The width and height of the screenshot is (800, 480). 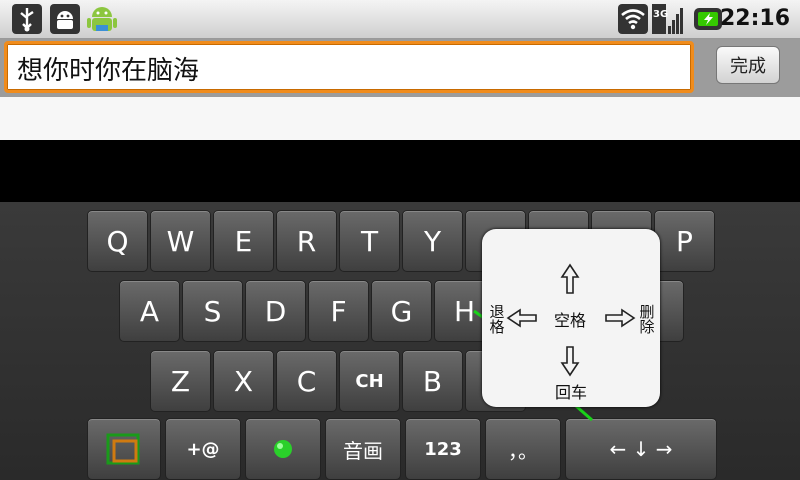 I want to click on key-x: X, so click(x=243, y=381).